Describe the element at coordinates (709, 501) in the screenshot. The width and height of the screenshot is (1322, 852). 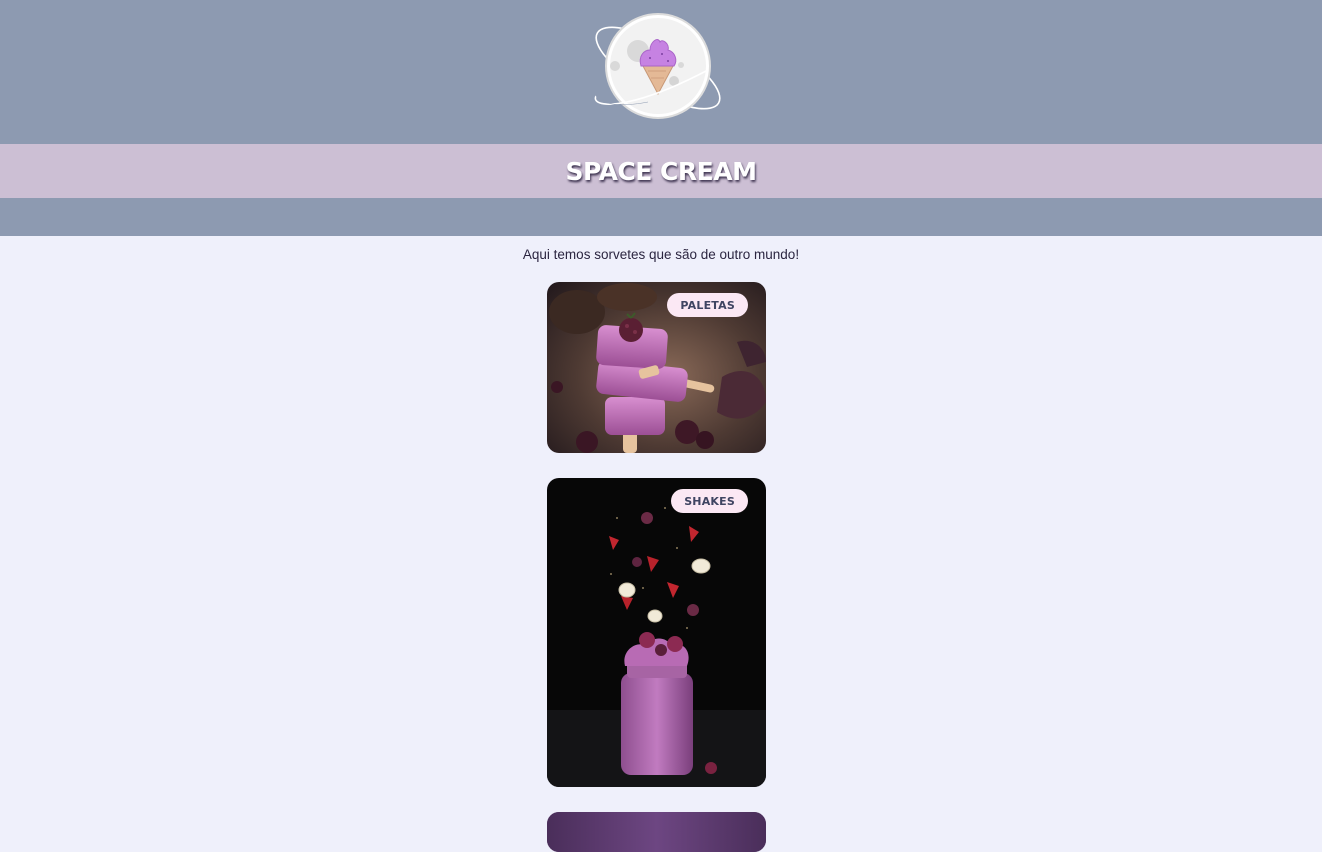
I see `category-badge: SHAKES` at that location.